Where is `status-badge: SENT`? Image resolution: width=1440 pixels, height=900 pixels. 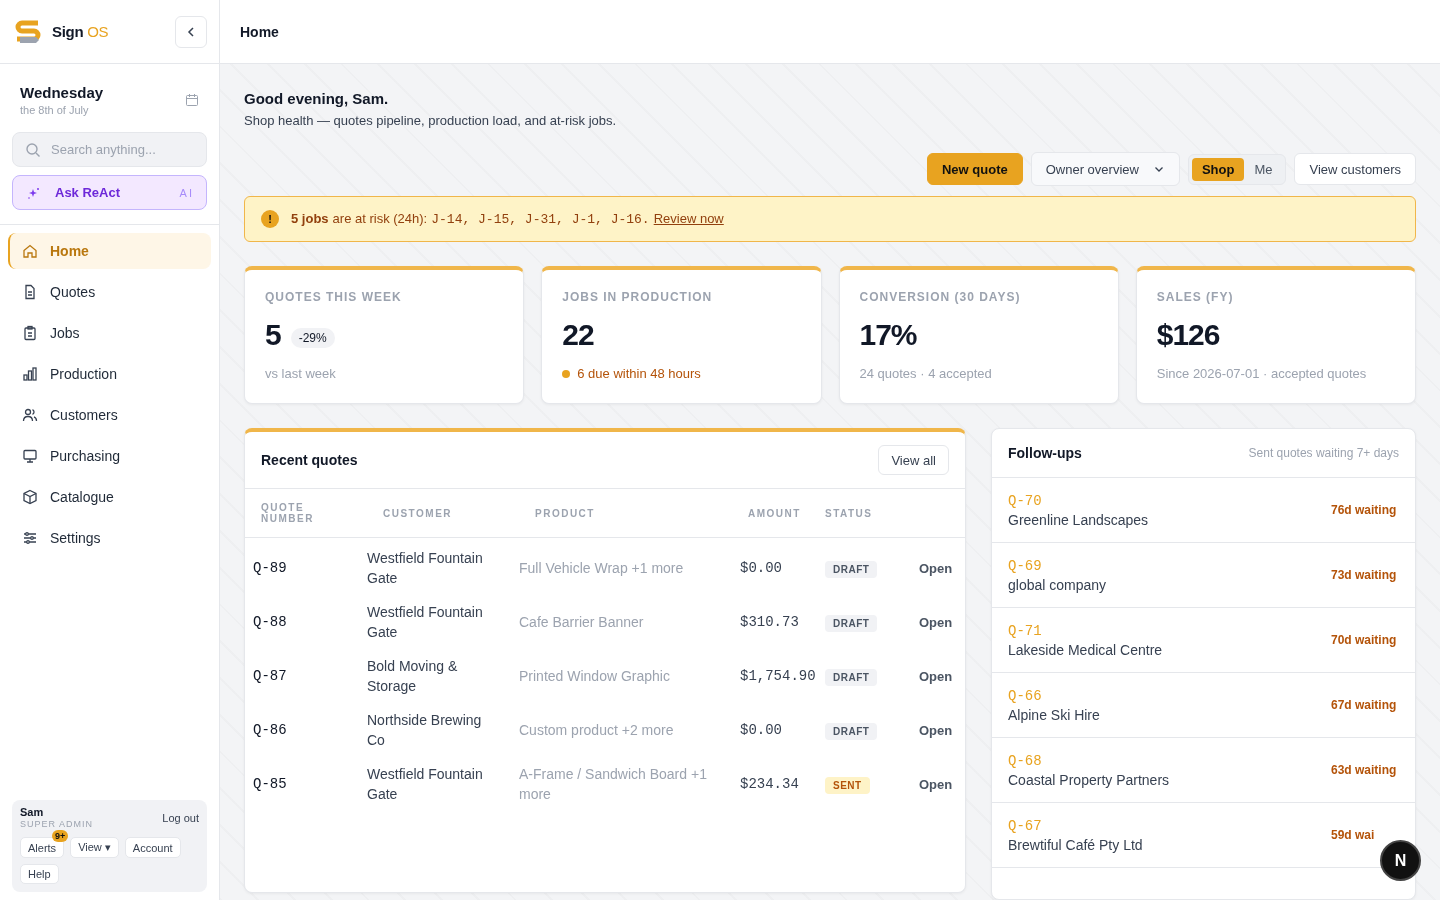
status-badge: SENT is located at coordinates (847, 785).